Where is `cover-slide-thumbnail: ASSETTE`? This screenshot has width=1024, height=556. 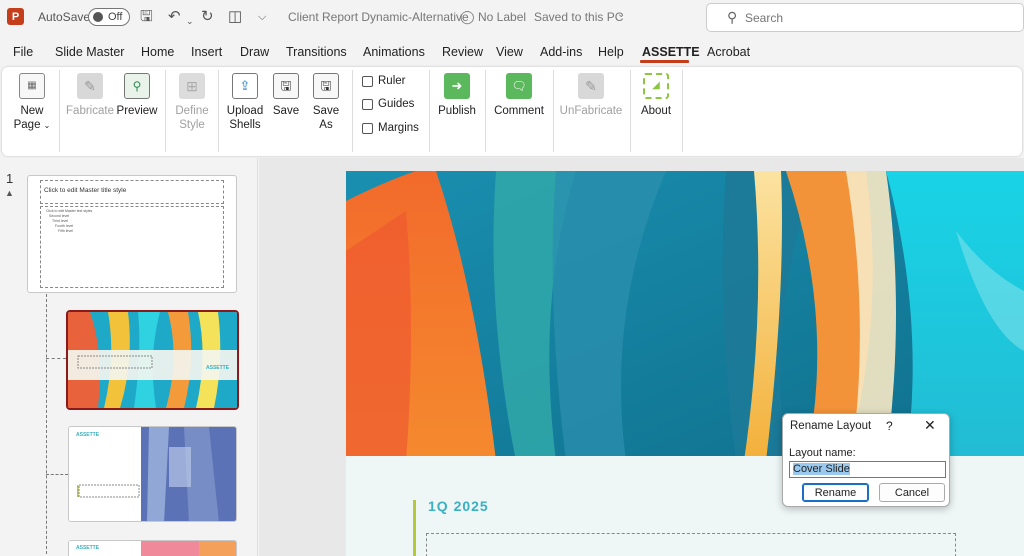
cover-slide-thumbnail: ASSETTE is located at coordinates (152, 360).